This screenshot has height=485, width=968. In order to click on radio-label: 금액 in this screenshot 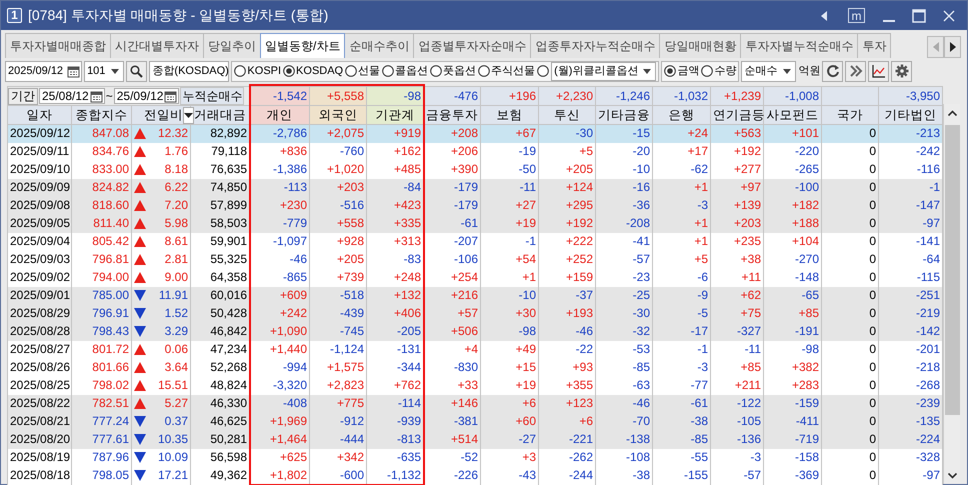, I will do `click(688, 71)`.